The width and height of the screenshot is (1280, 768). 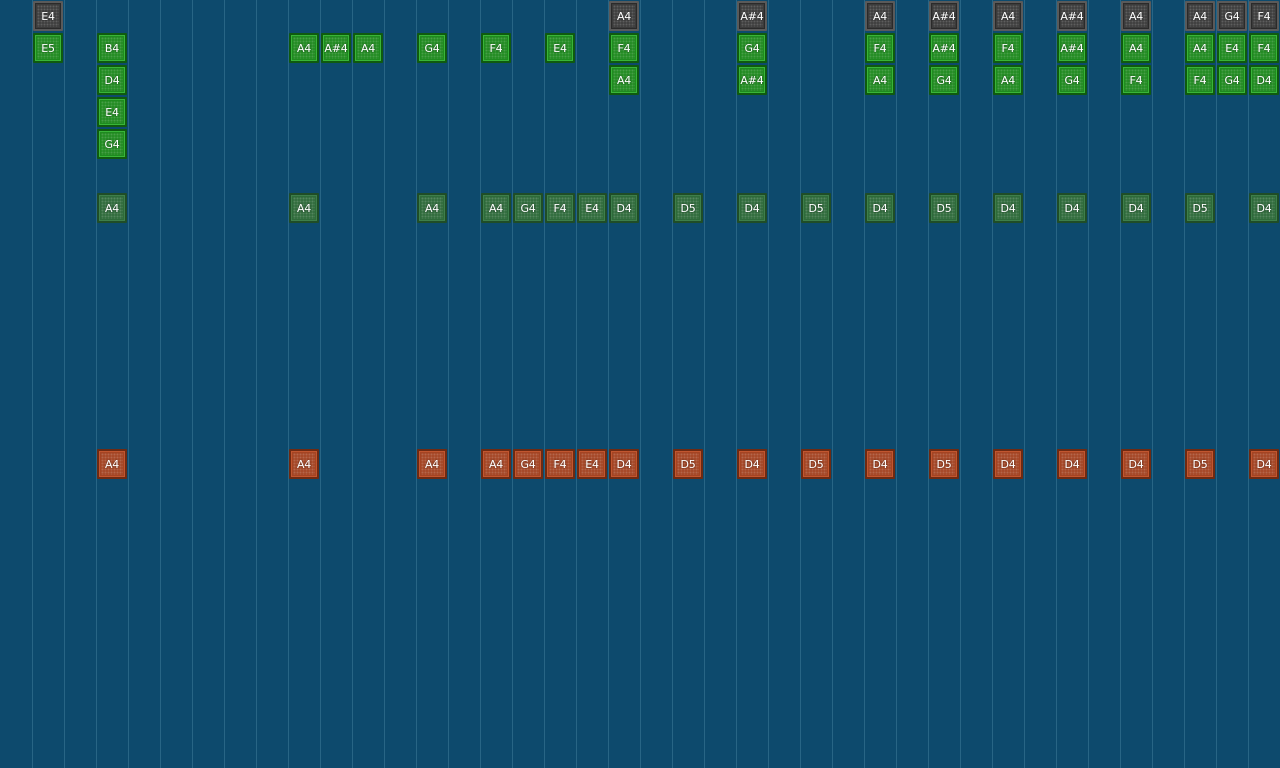 I want to click on note-block-e5: E5, so click(x=48, y=48).